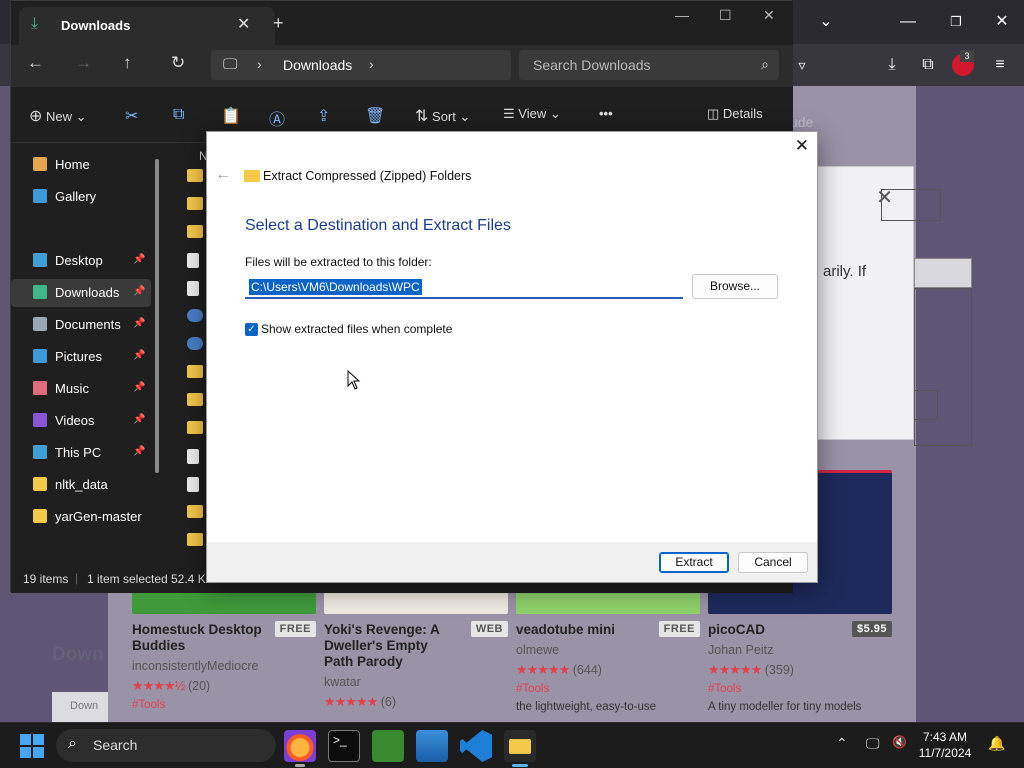 The image size is (1024, 768). I want to click on sidebar-item-pictures: Pictures 📌, so click(81, 357).